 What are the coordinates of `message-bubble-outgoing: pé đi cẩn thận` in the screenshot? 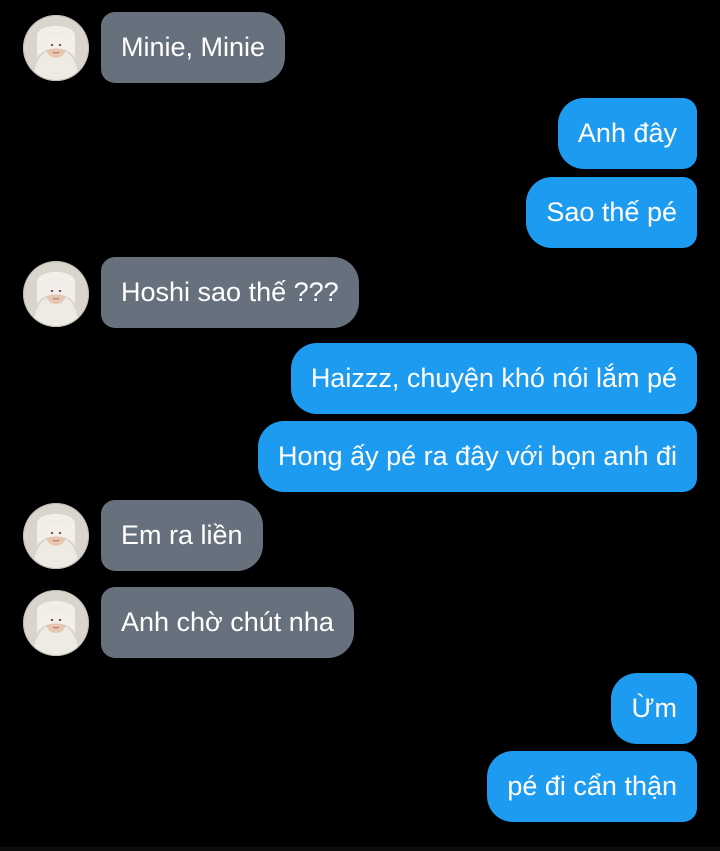 It's located at (592, 786).